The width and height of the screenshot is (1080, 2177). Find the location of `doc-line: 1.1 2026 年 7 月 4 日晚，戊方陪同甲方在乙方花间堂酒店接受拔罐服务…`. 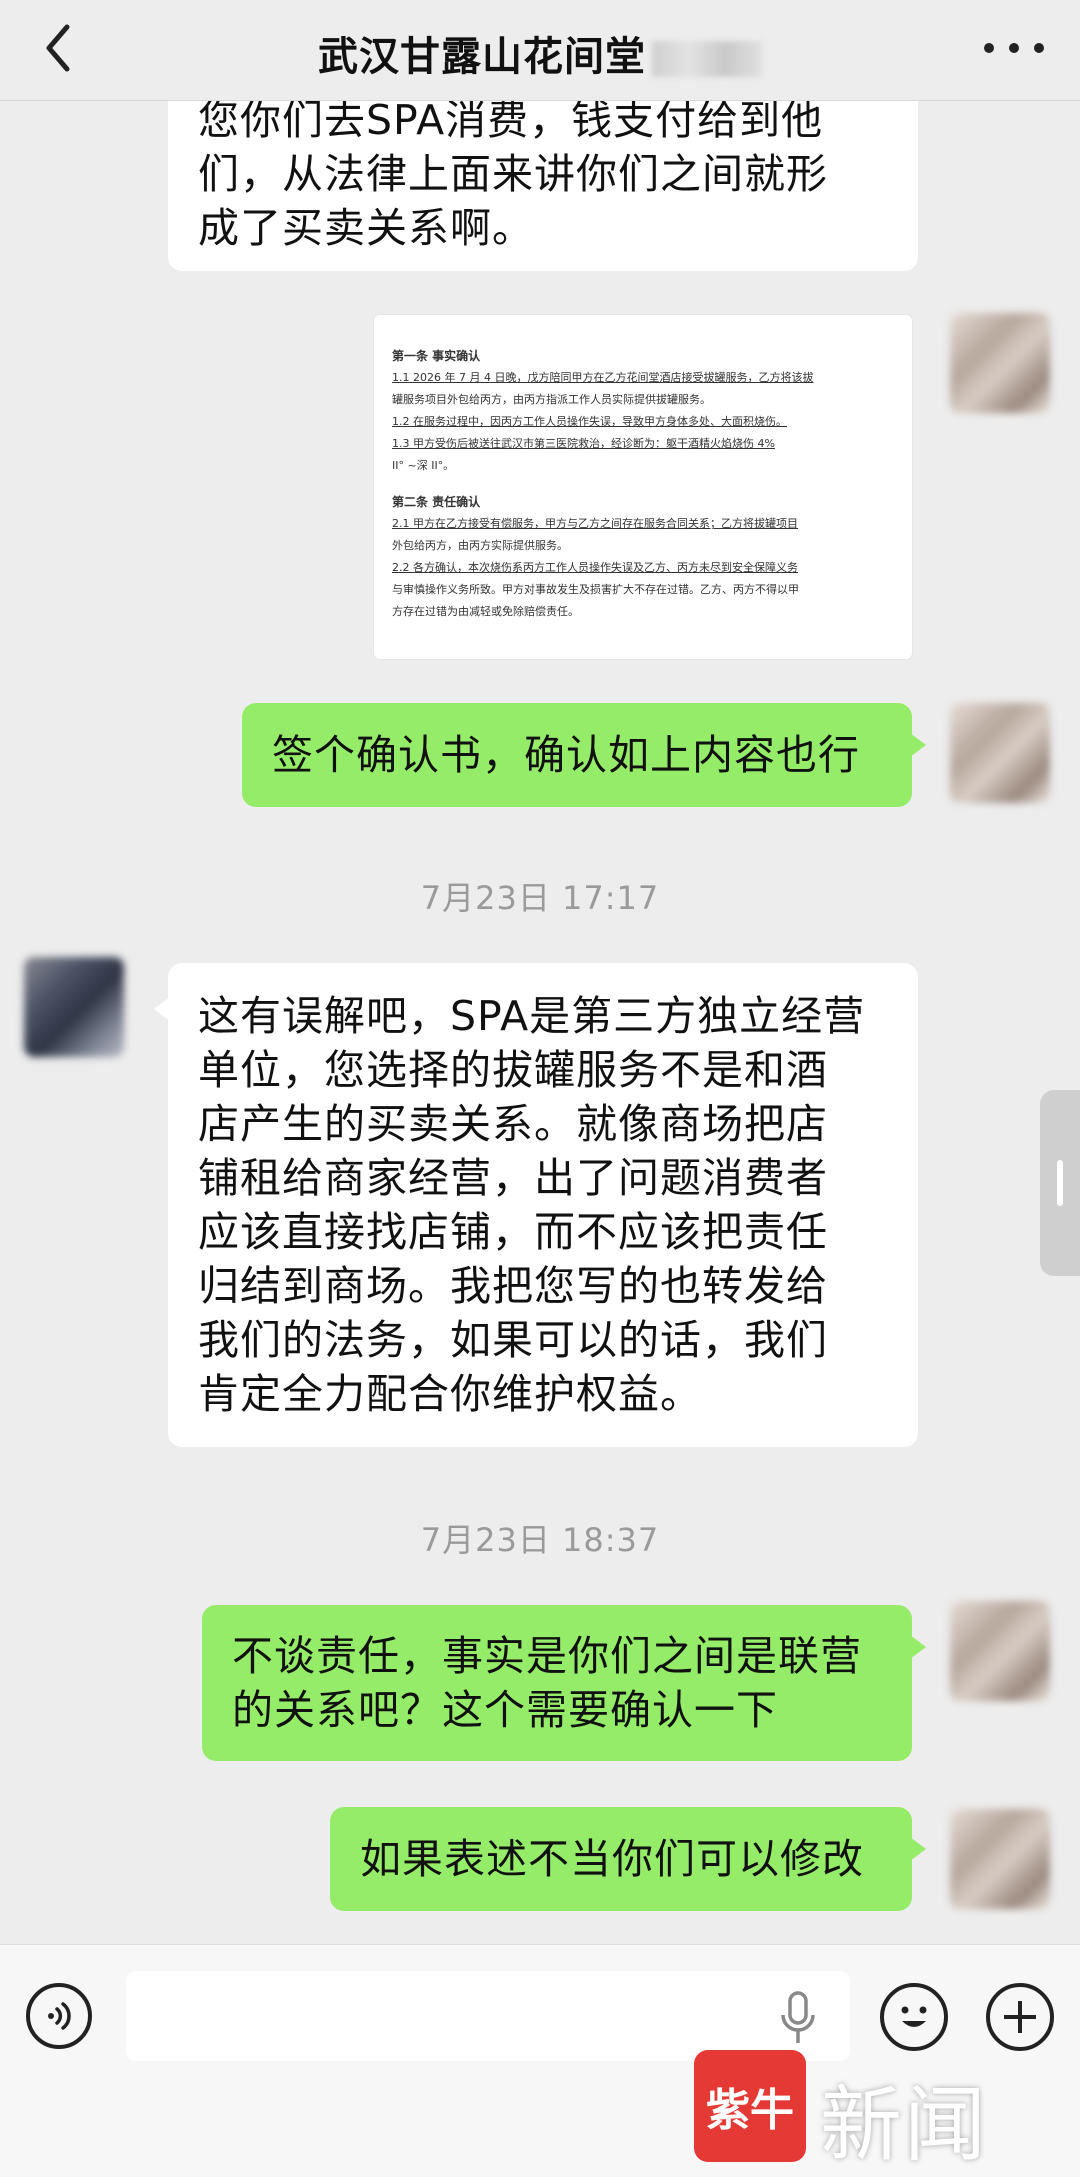

doc-line: 1.1 2026 年 7 月 4 日晚，戊方陪同甲方在乙方花间堂酒店接受拔罐服务… is located at coordinates (603, 377).